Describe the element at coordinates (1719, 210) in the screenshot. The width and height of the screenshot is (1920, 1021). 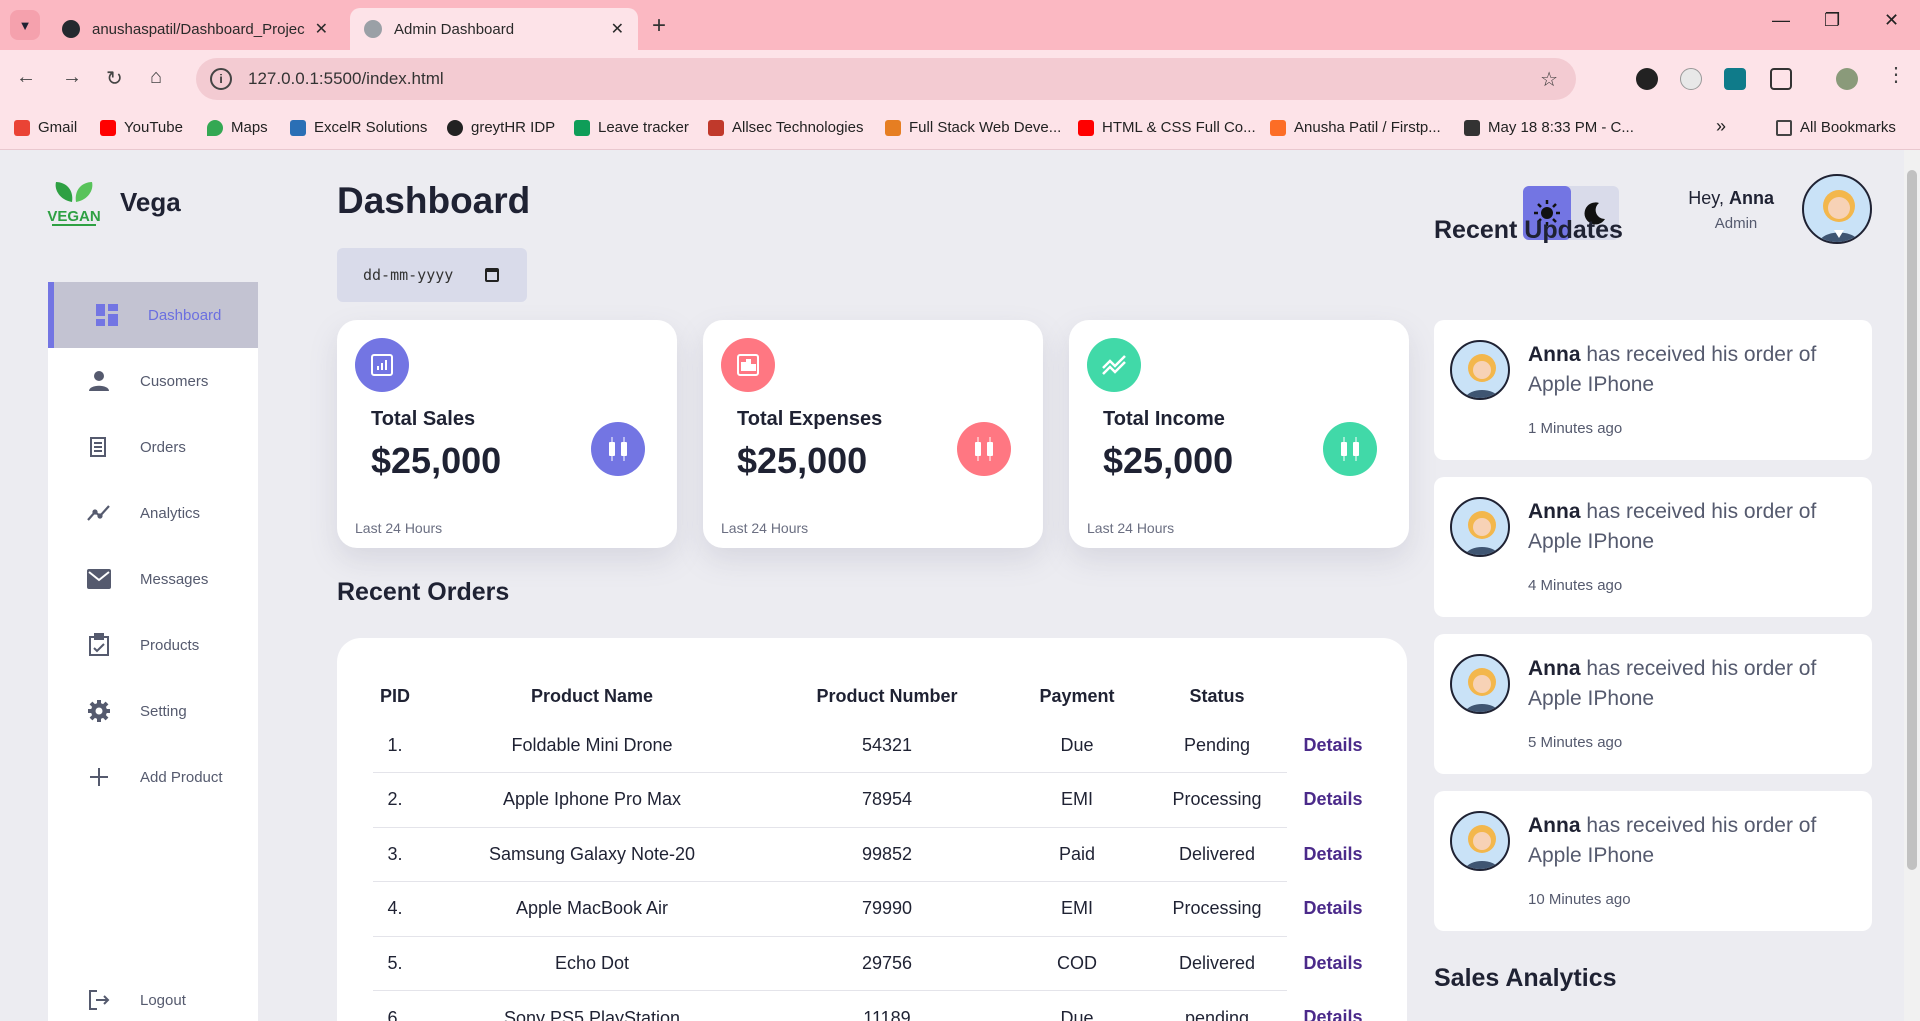
I see `profile-info: Hey, Anna Admin` at that location.